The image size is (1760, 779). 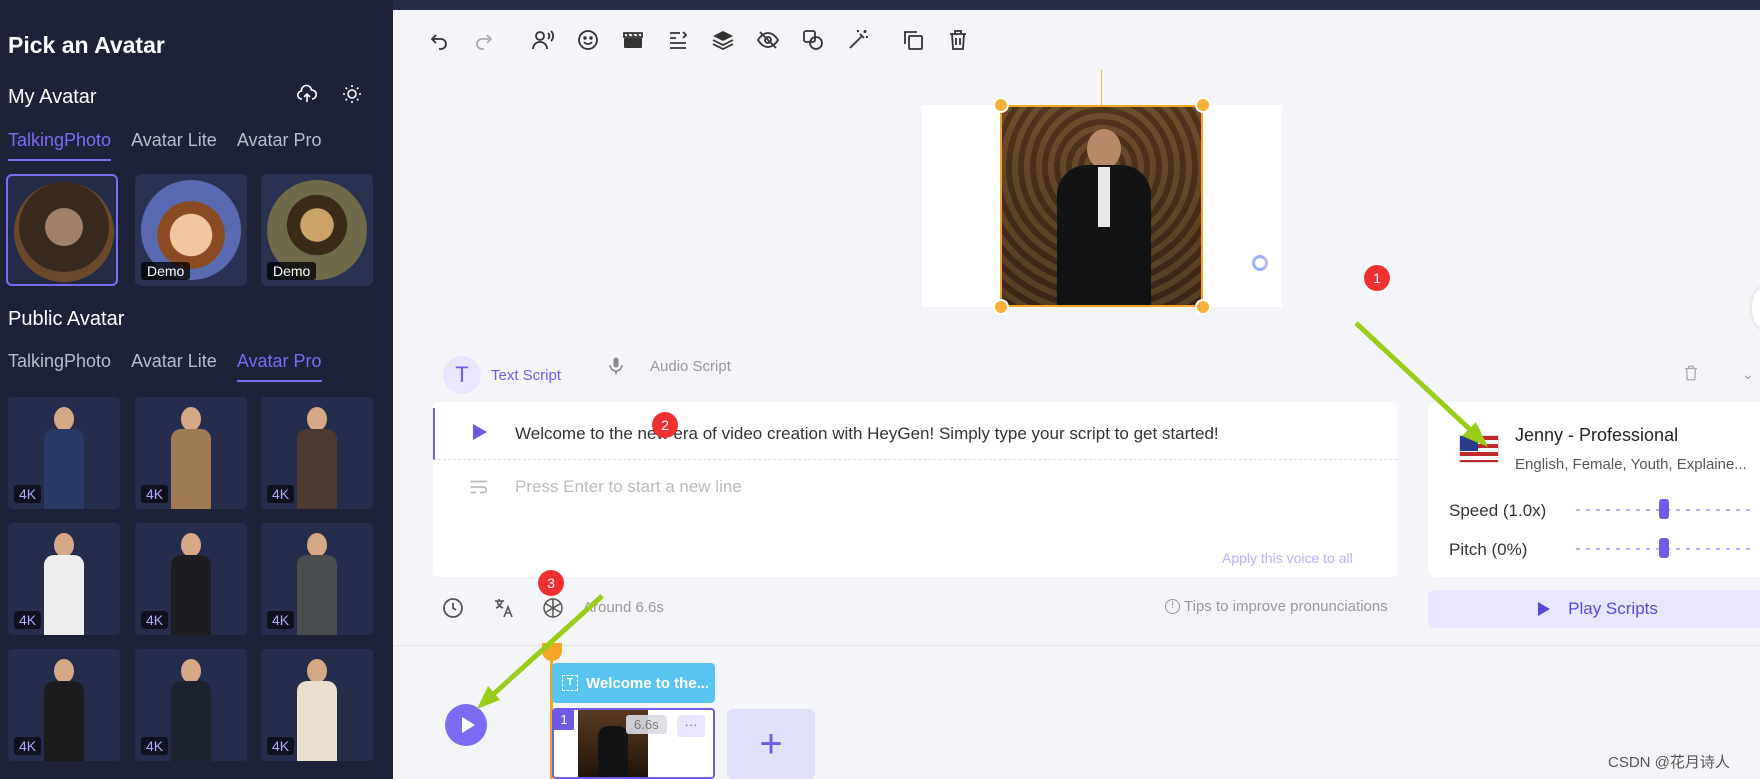 What do you see at coordinates (453, 610) in the screenshot?
I see `clock-icon` at bounding box center [453, 610].